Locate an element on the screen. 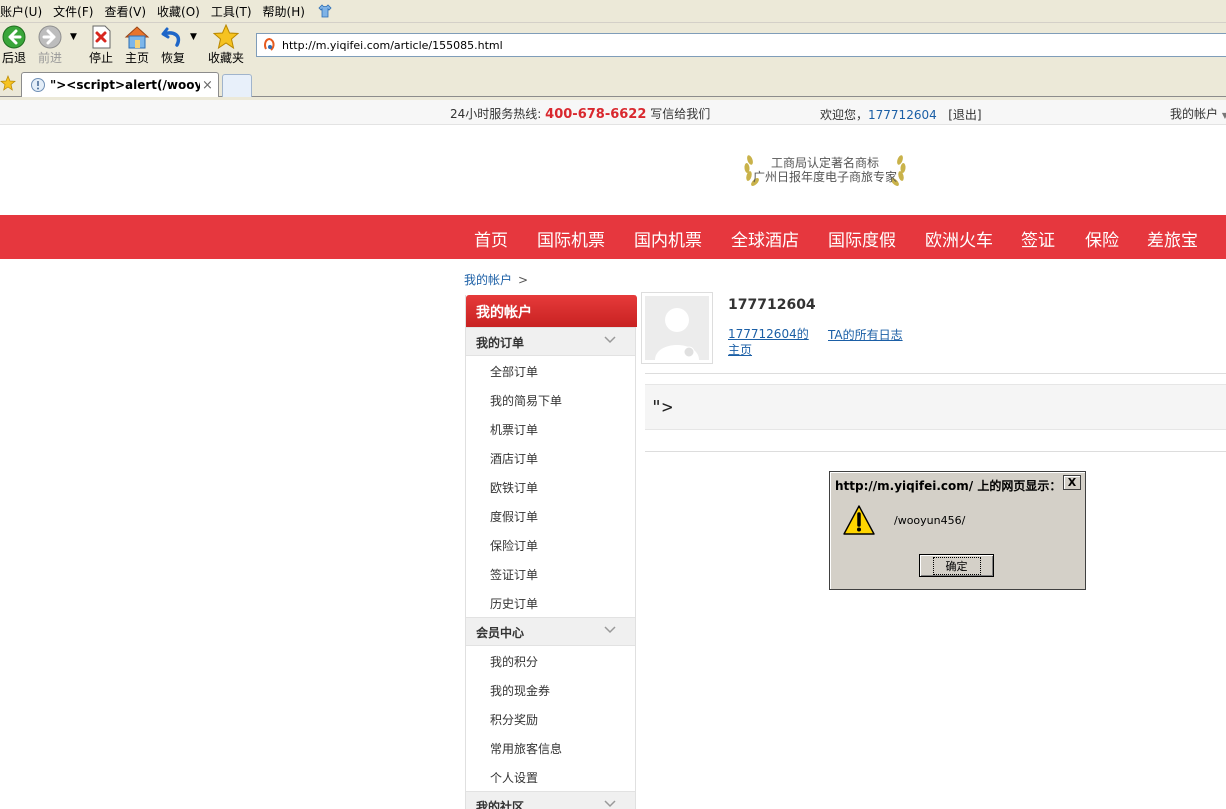 The image size is (1226, 809). my-account-label: 我的帐户 is located at coordinates (1194, 114).